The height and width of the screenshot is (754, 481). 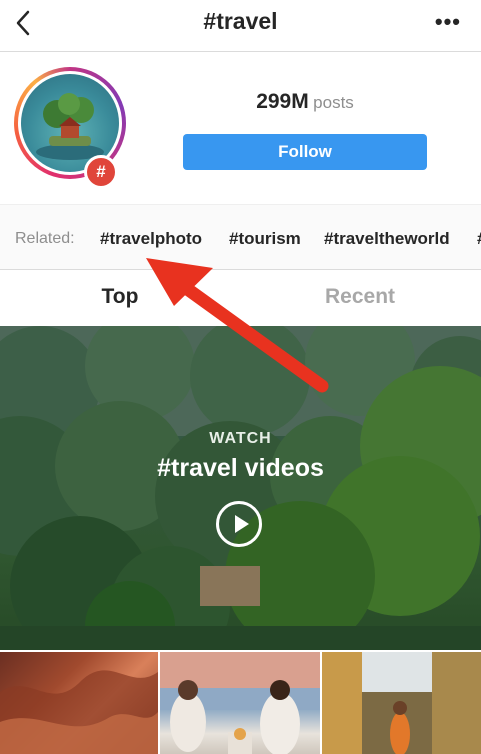 I want to click on follow-button: Follow, so click(x=305, y=152).